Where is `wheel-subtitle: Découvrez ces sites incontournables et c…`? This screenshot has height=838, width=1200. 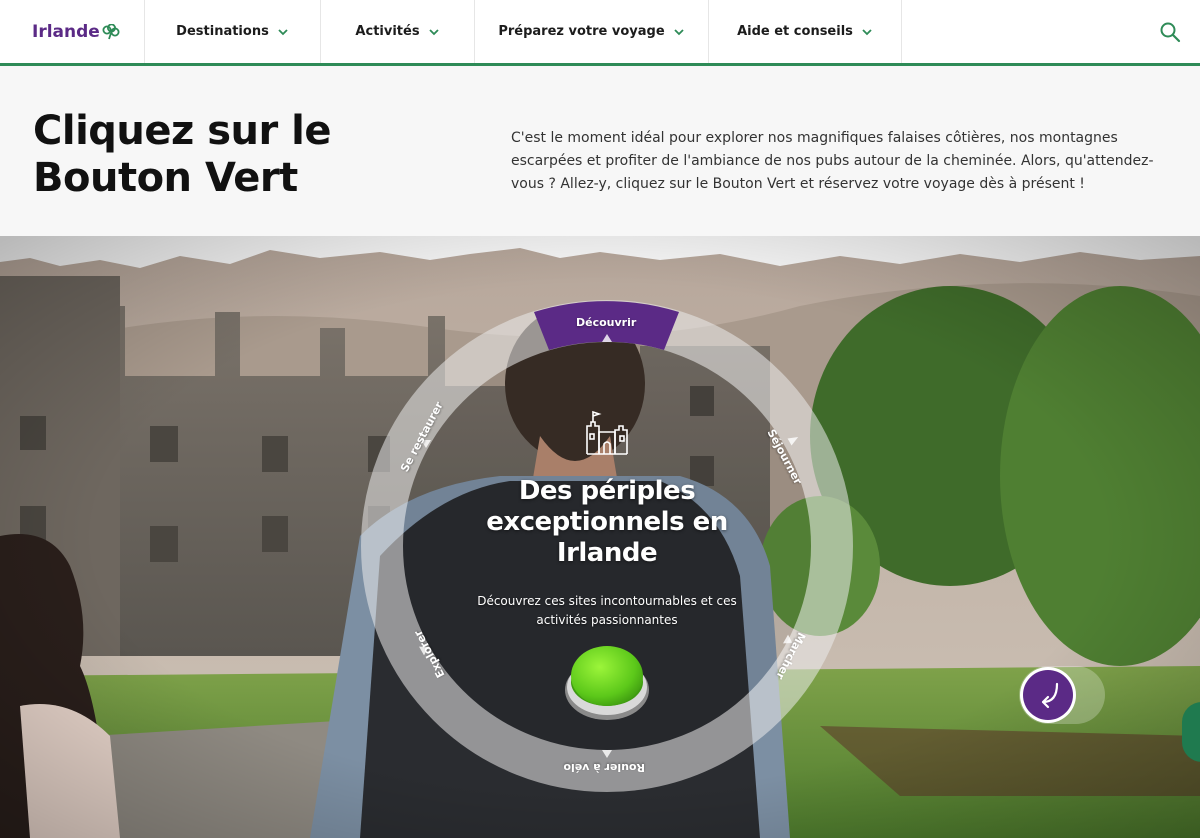 wheel-subtitle: Découvrez ces sites incontournables et c… is located at coordinates (607, 610).